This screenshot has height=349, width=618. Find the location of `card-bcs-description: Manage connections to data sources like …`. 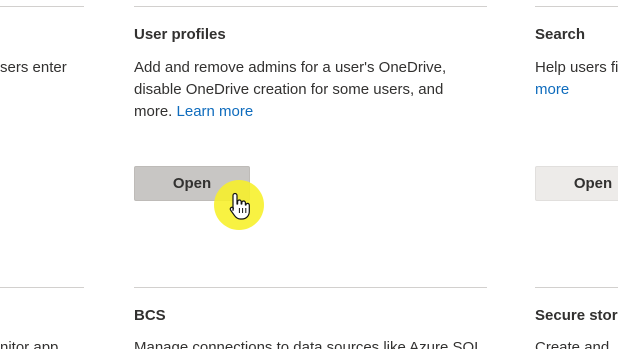

card-bcs-description: Manage connections to data sources like … is located at coordinates (308, 344).